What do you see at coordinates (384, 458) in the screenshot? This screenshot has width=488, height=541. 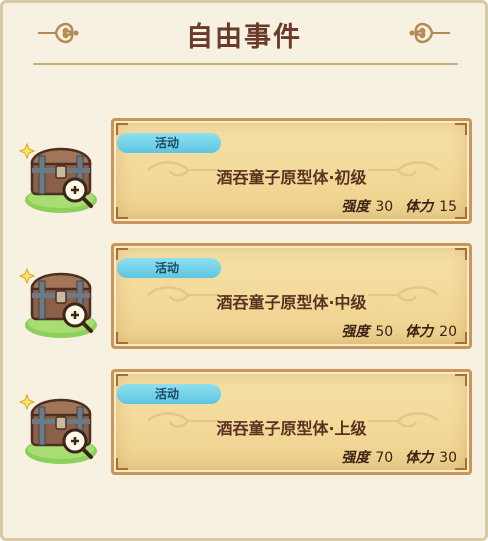 I see `strength-value: 70` at bounding box center [384, 458].